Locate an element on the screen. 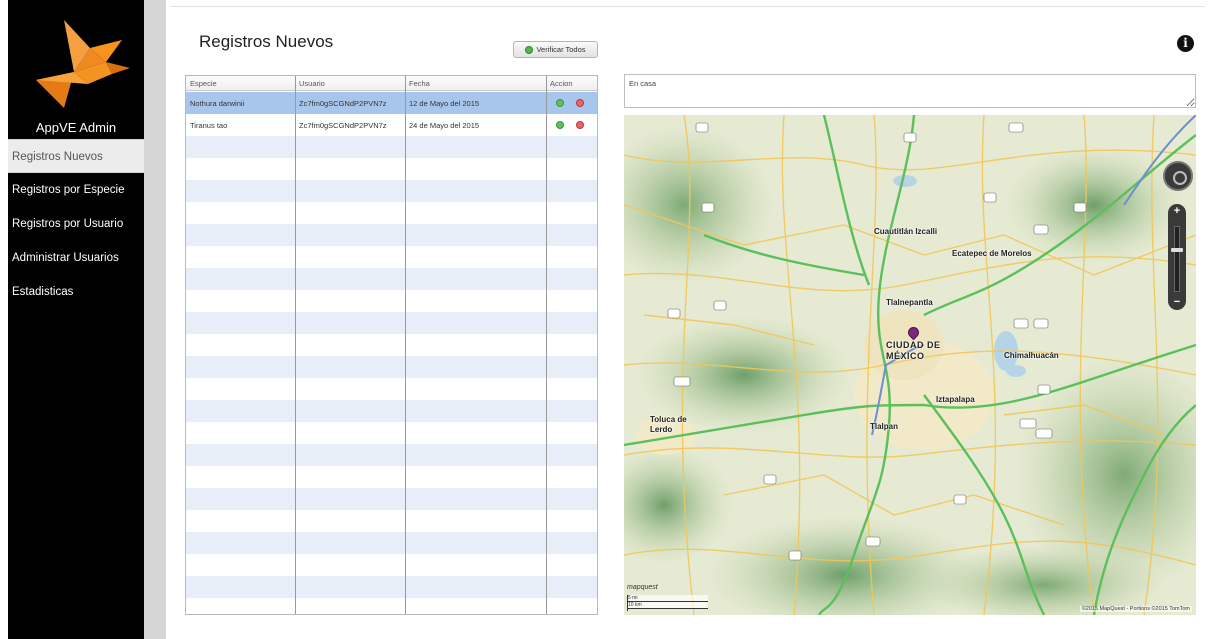  row-especie: Tiranus tao is located at coordinates (209, 125).